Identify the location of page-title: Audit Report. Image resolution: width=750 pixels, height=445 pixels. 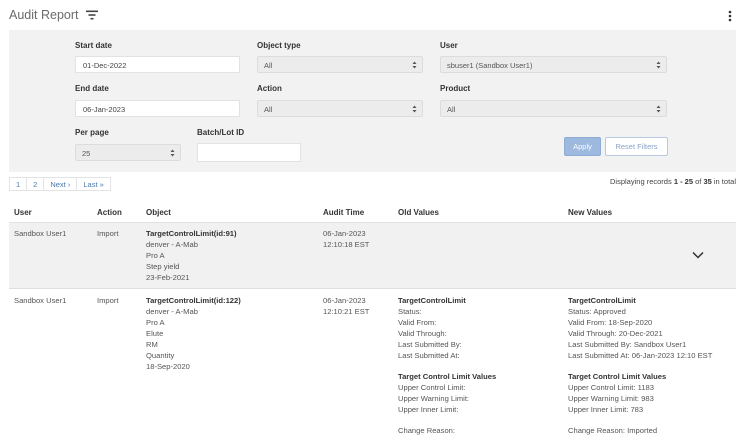
(44, 15).